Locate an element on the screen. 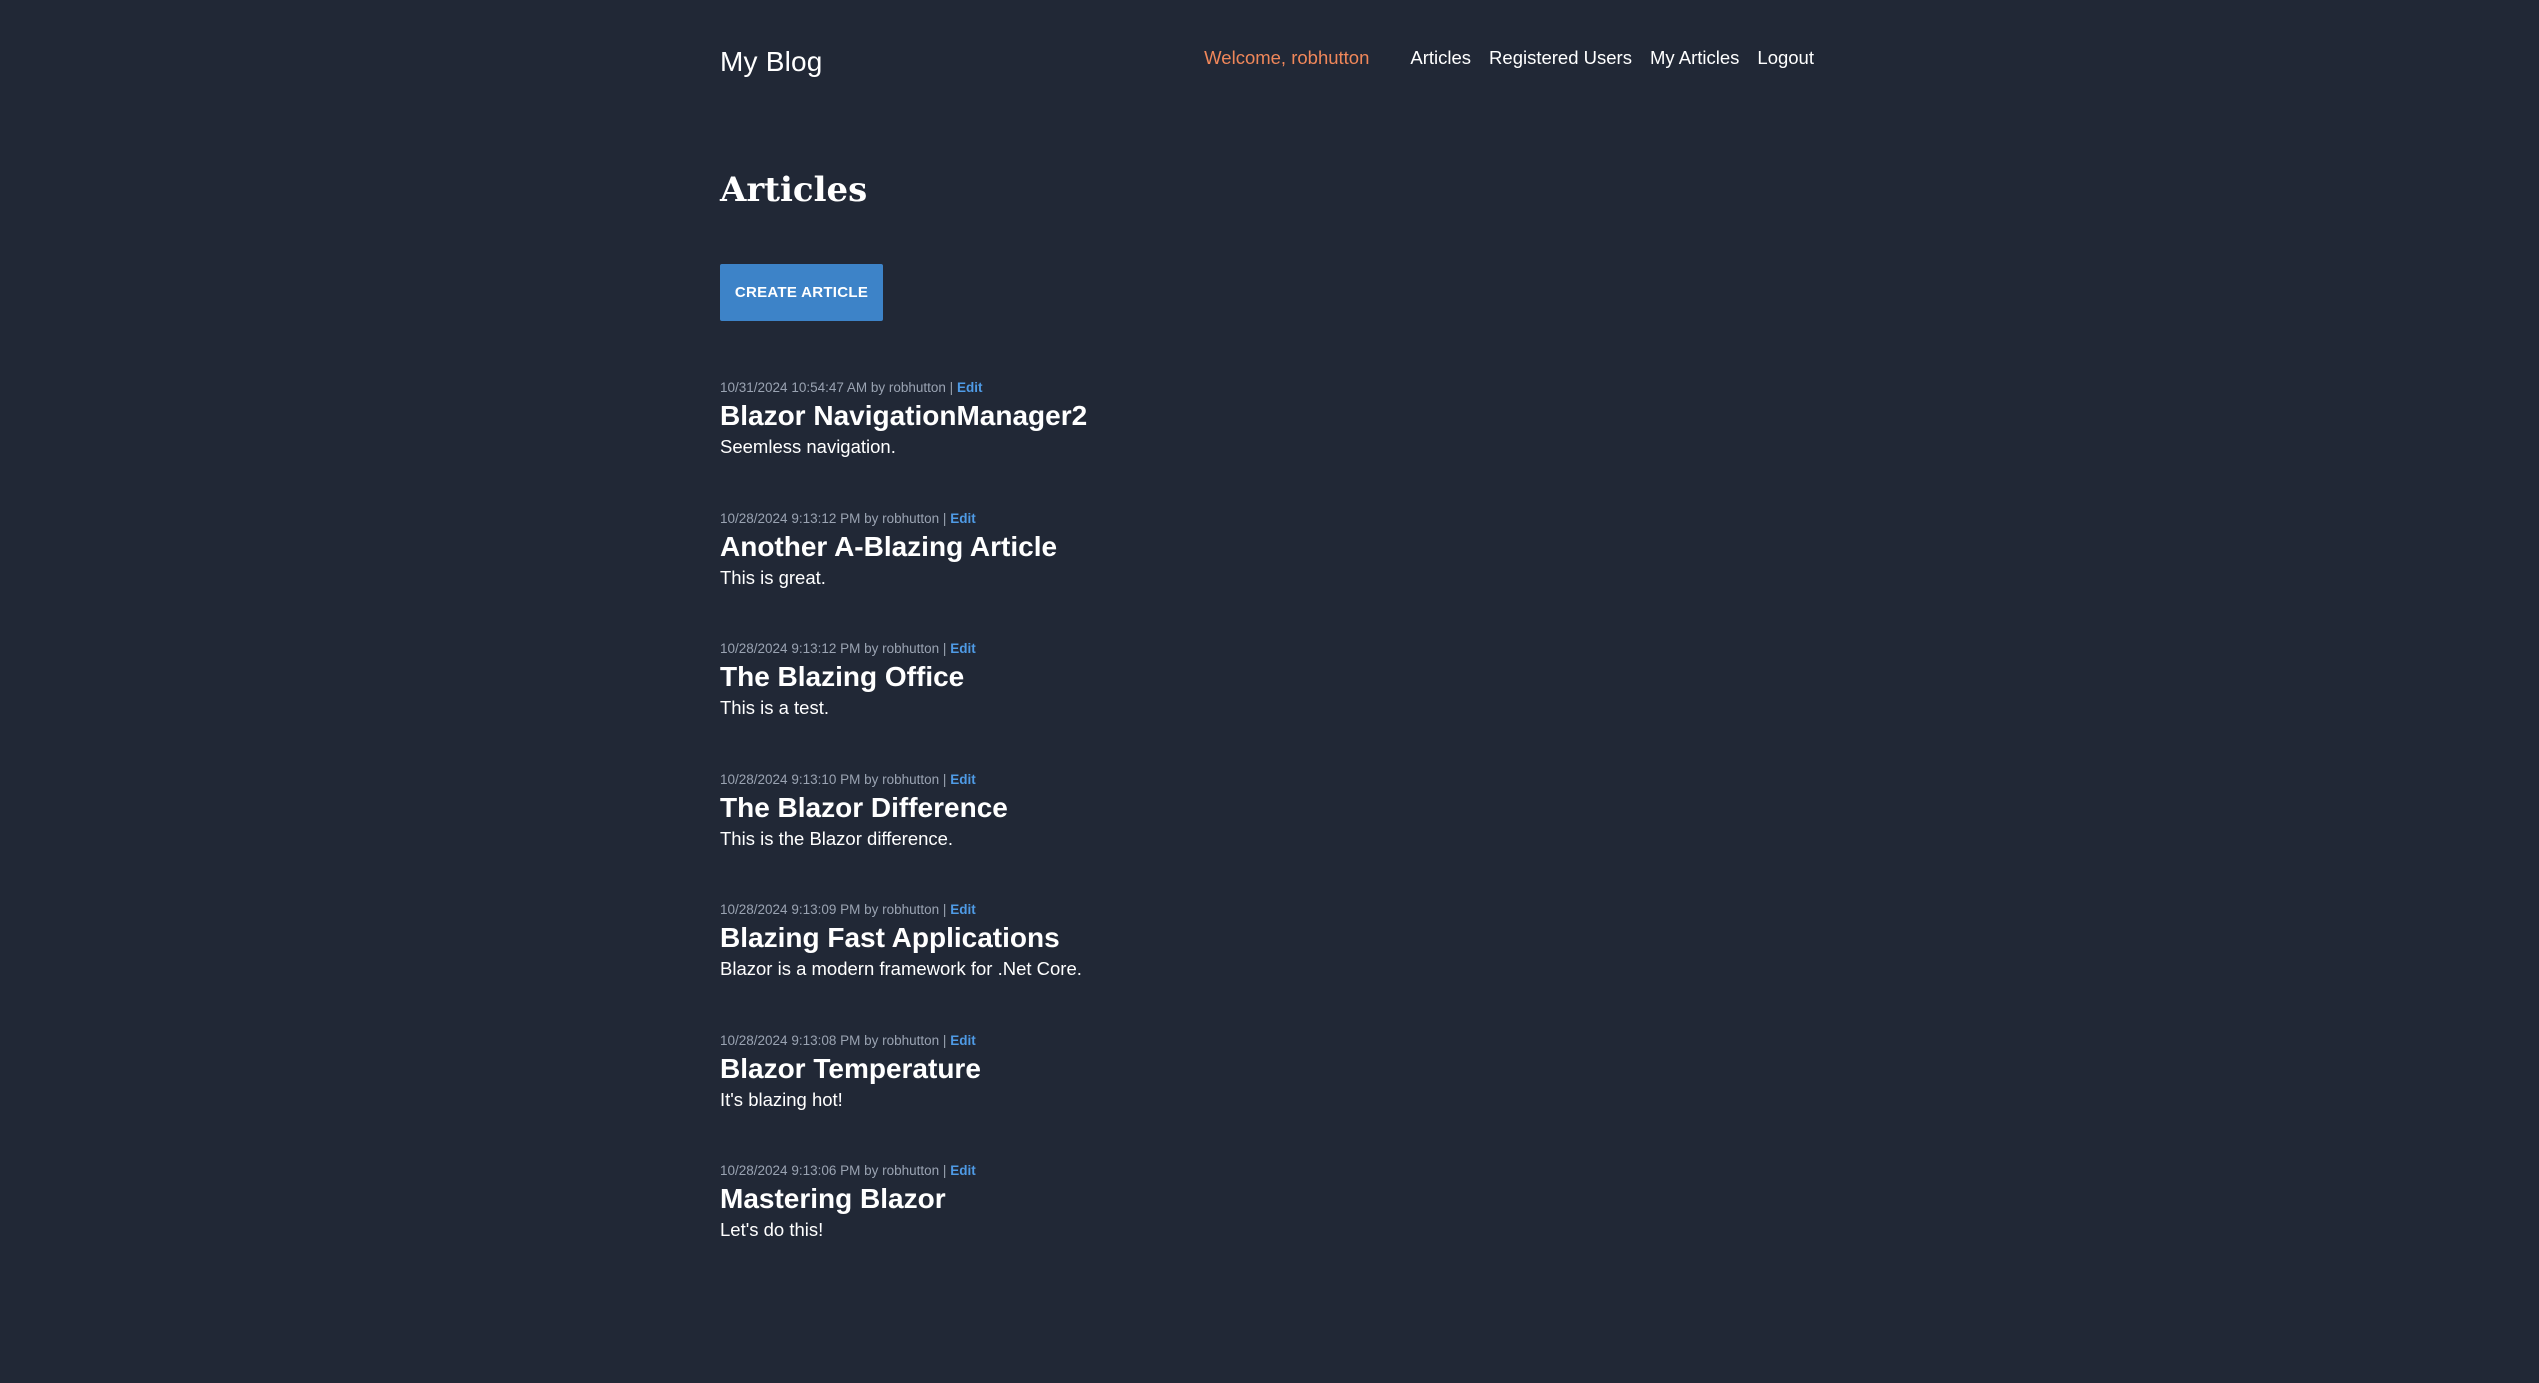 The image size is (2539, 1383). article-title: Mastering Blazor is located at coordinates (833, 1199).